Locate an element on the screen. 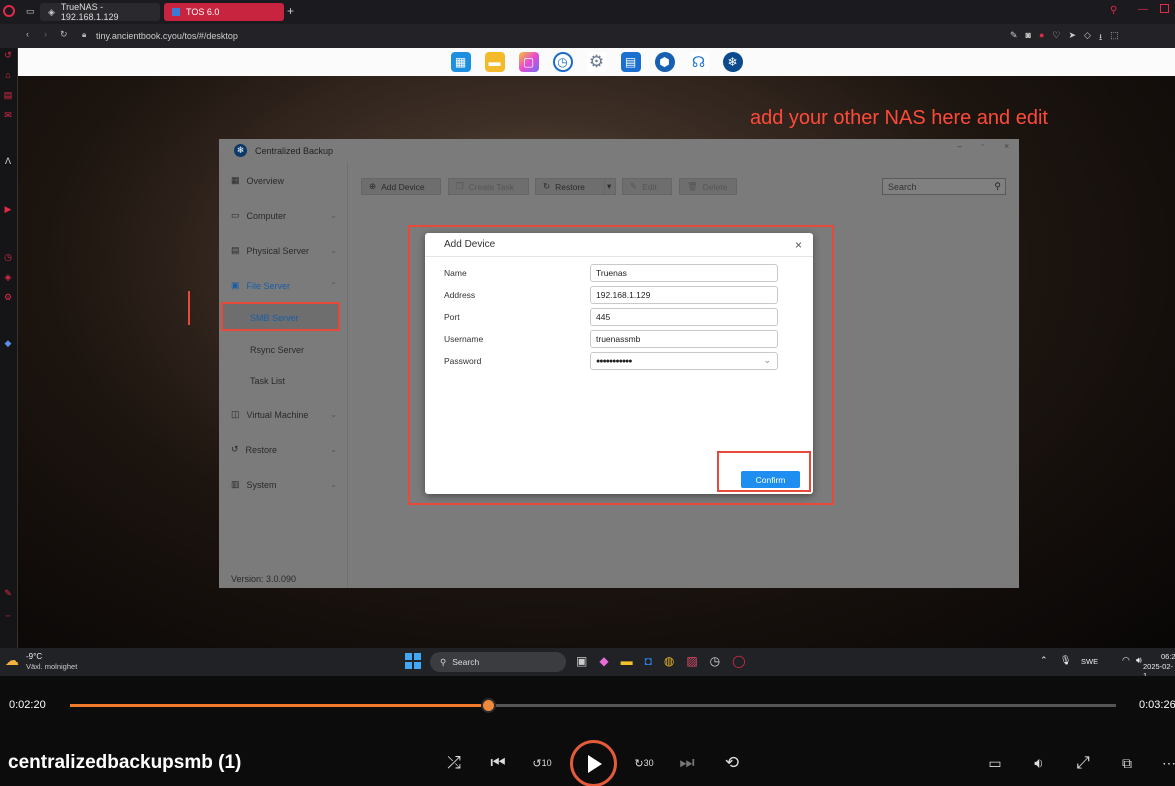 The image size is (1175, 786). app-logo-icon: ❄ is located at coordinates (240, 150).